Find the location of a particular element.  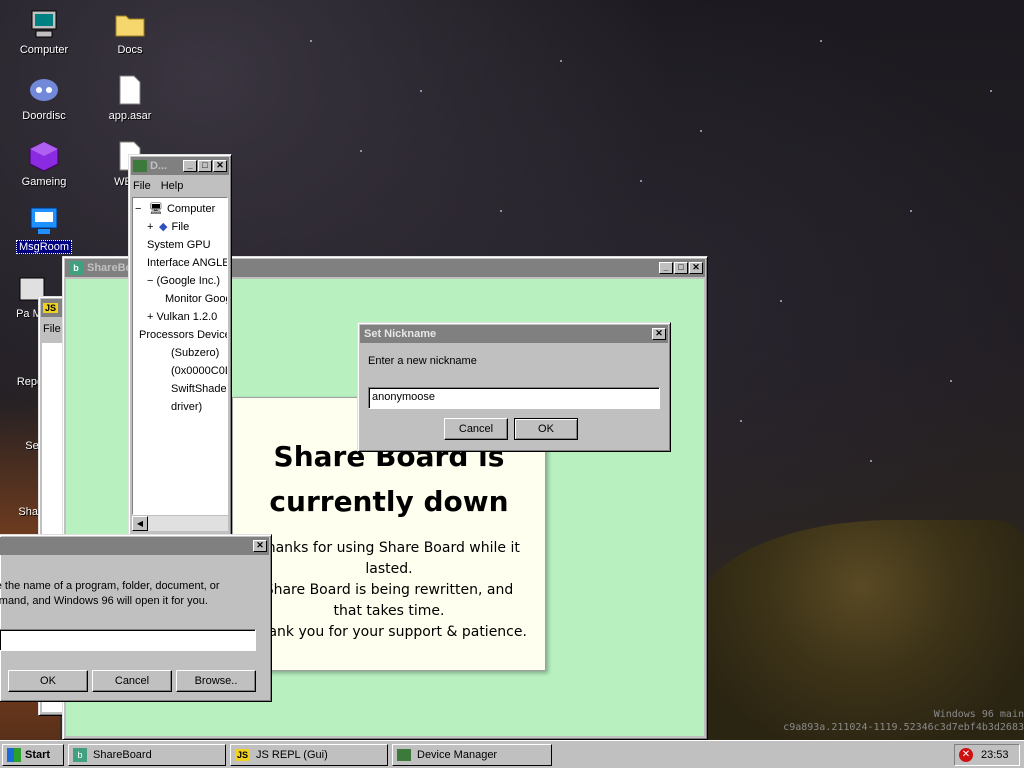

discord-icon is located at coordinates (44, 90).